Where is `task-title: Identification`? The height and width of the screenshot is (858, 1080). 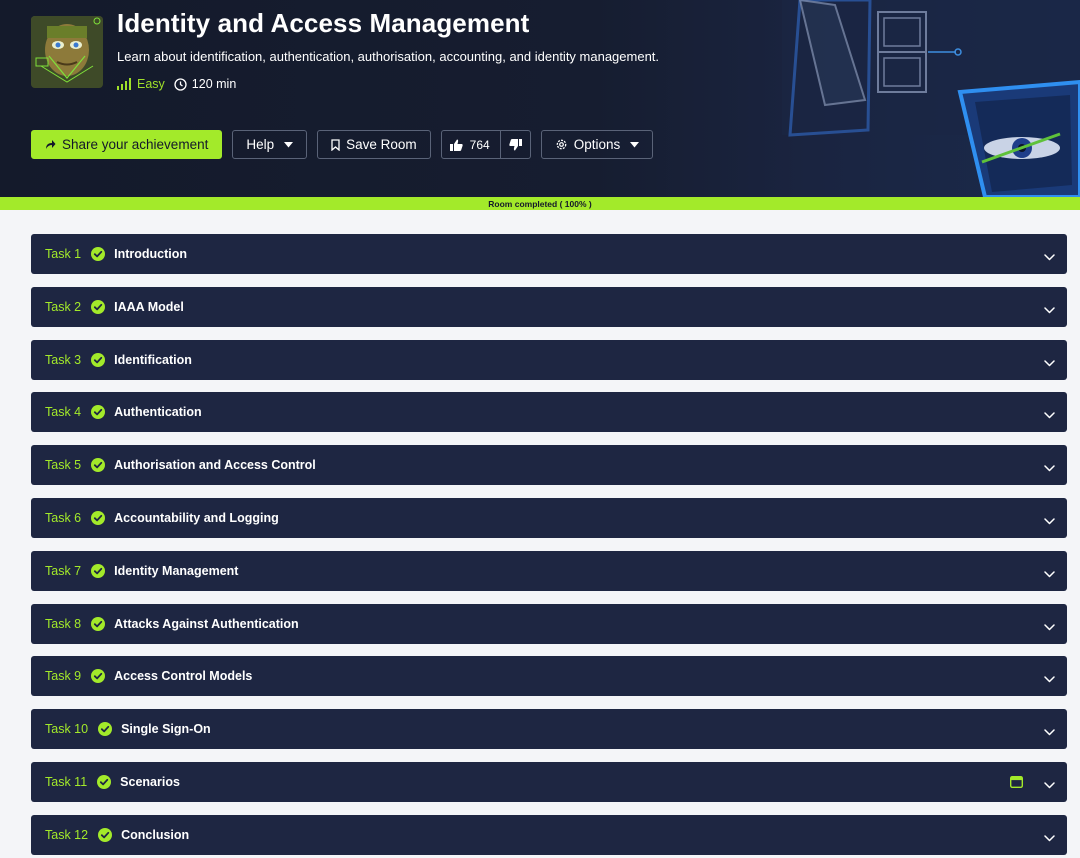
task-title: Identification is located at coordinates (153, 359).